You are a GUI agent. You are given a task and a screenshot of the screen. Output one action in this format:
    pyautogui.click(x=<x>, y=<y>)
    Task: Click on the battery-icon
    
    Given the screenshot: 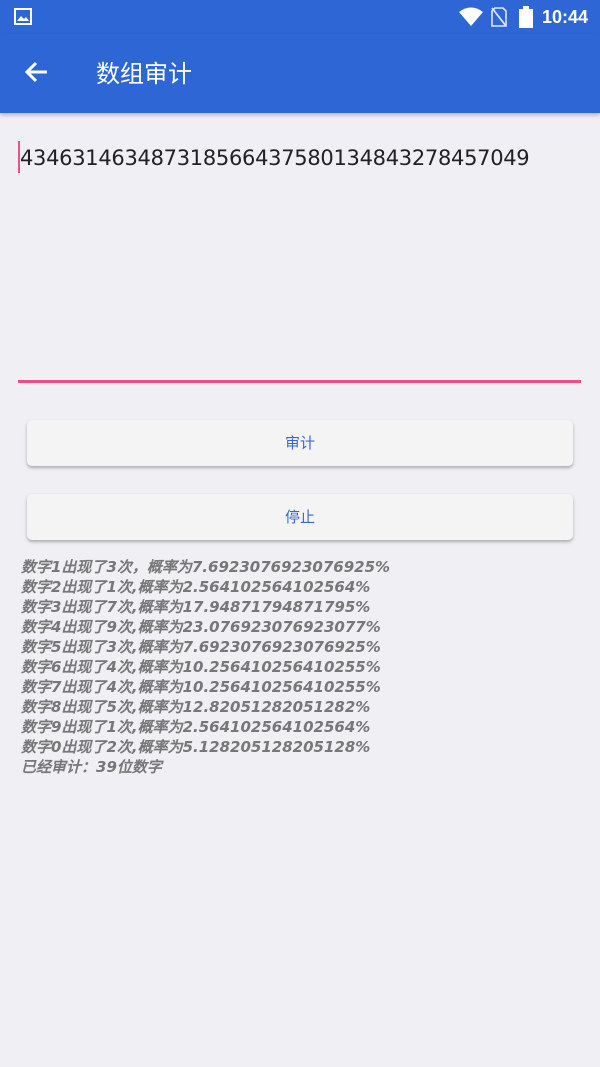 What is the action you would take?
    pyautogui.click(x=526, y=17)
    